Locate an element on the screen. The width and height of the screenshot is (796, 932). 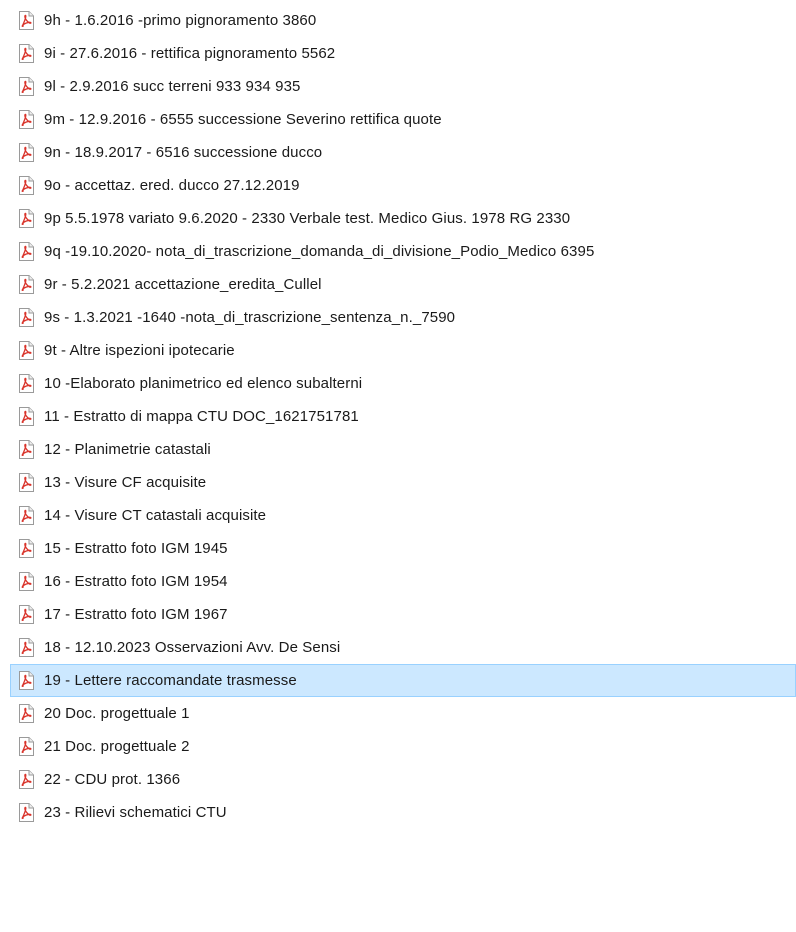
file-item: 12 - Planimetrie catastali is located at coordinates (398, 449).